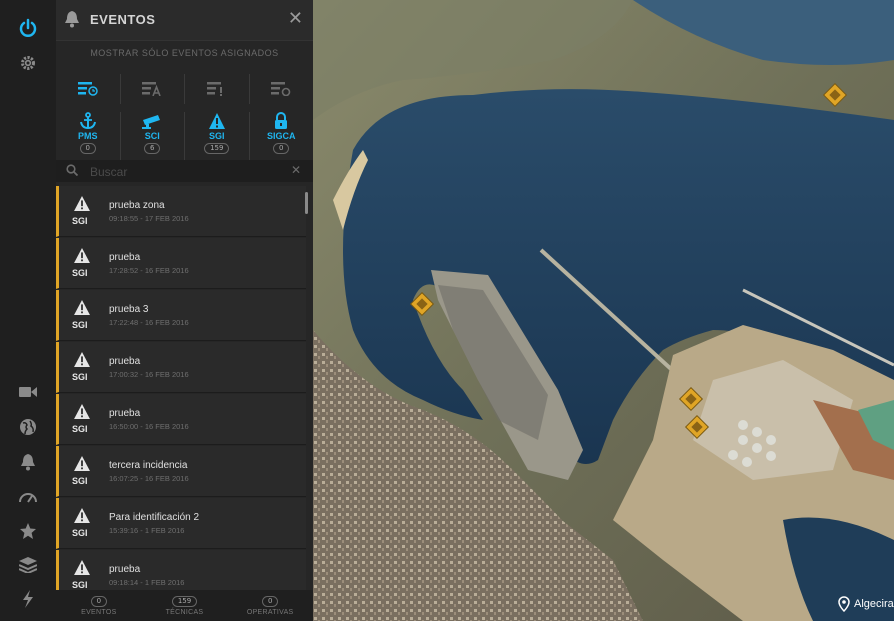 The width and height of the screenshot is (894, 621). Describe the element at coordinates (214, 89) in the screenshot. I see `filter-priority-icon` at that location.